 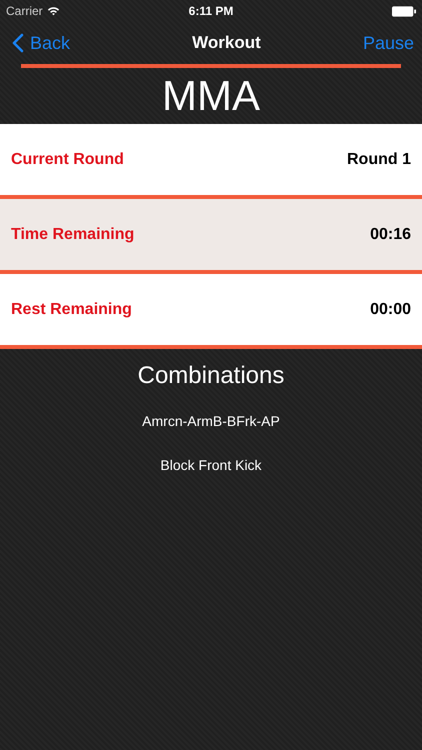 What do you see at coordinates (404, 11) in the screenshot?
I see `battery-icon` at bounding box center [404, 11].